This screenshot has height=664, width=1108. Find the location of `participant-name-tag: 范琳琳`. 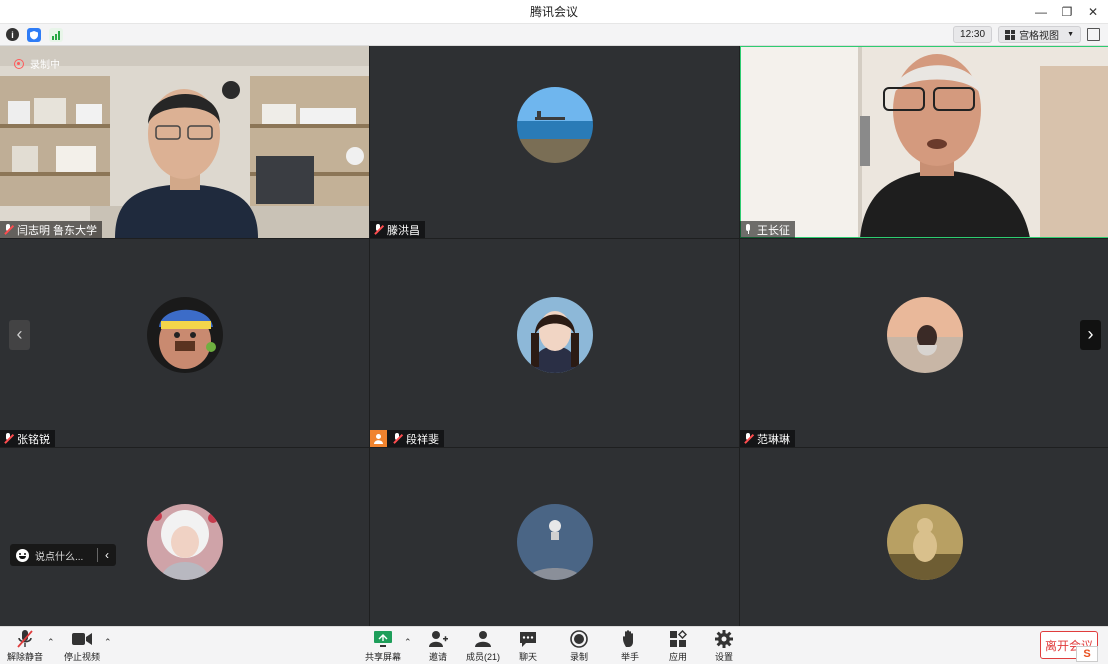

participant-name-tag: 范琳琳 is located at coordinates (767, 438).